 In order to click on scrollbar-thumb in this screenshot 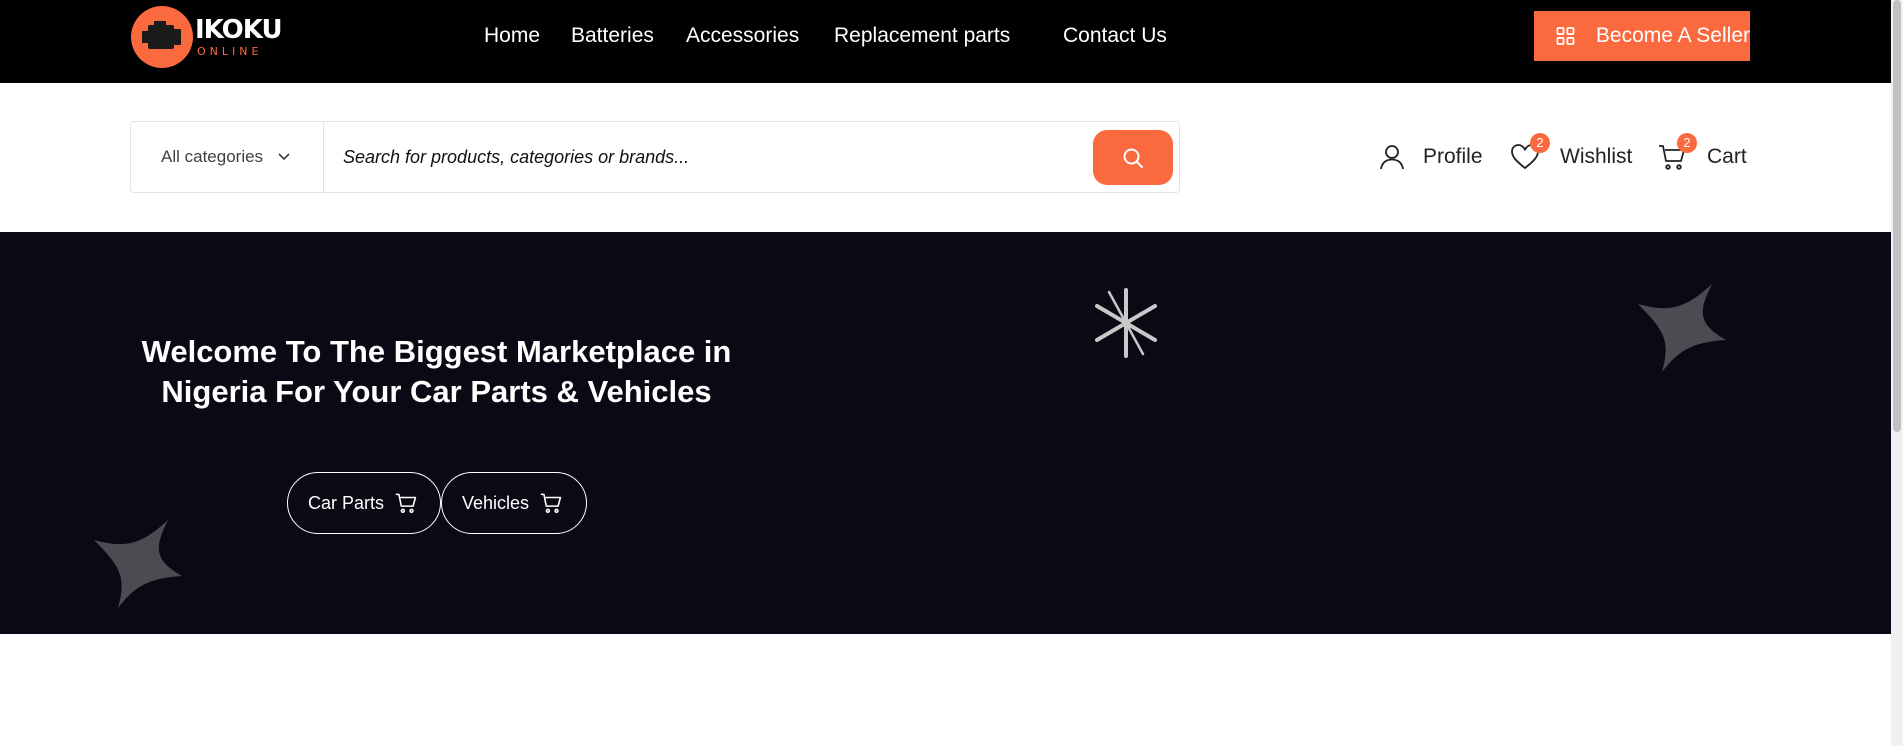, I will do `click(1897, 216)`.